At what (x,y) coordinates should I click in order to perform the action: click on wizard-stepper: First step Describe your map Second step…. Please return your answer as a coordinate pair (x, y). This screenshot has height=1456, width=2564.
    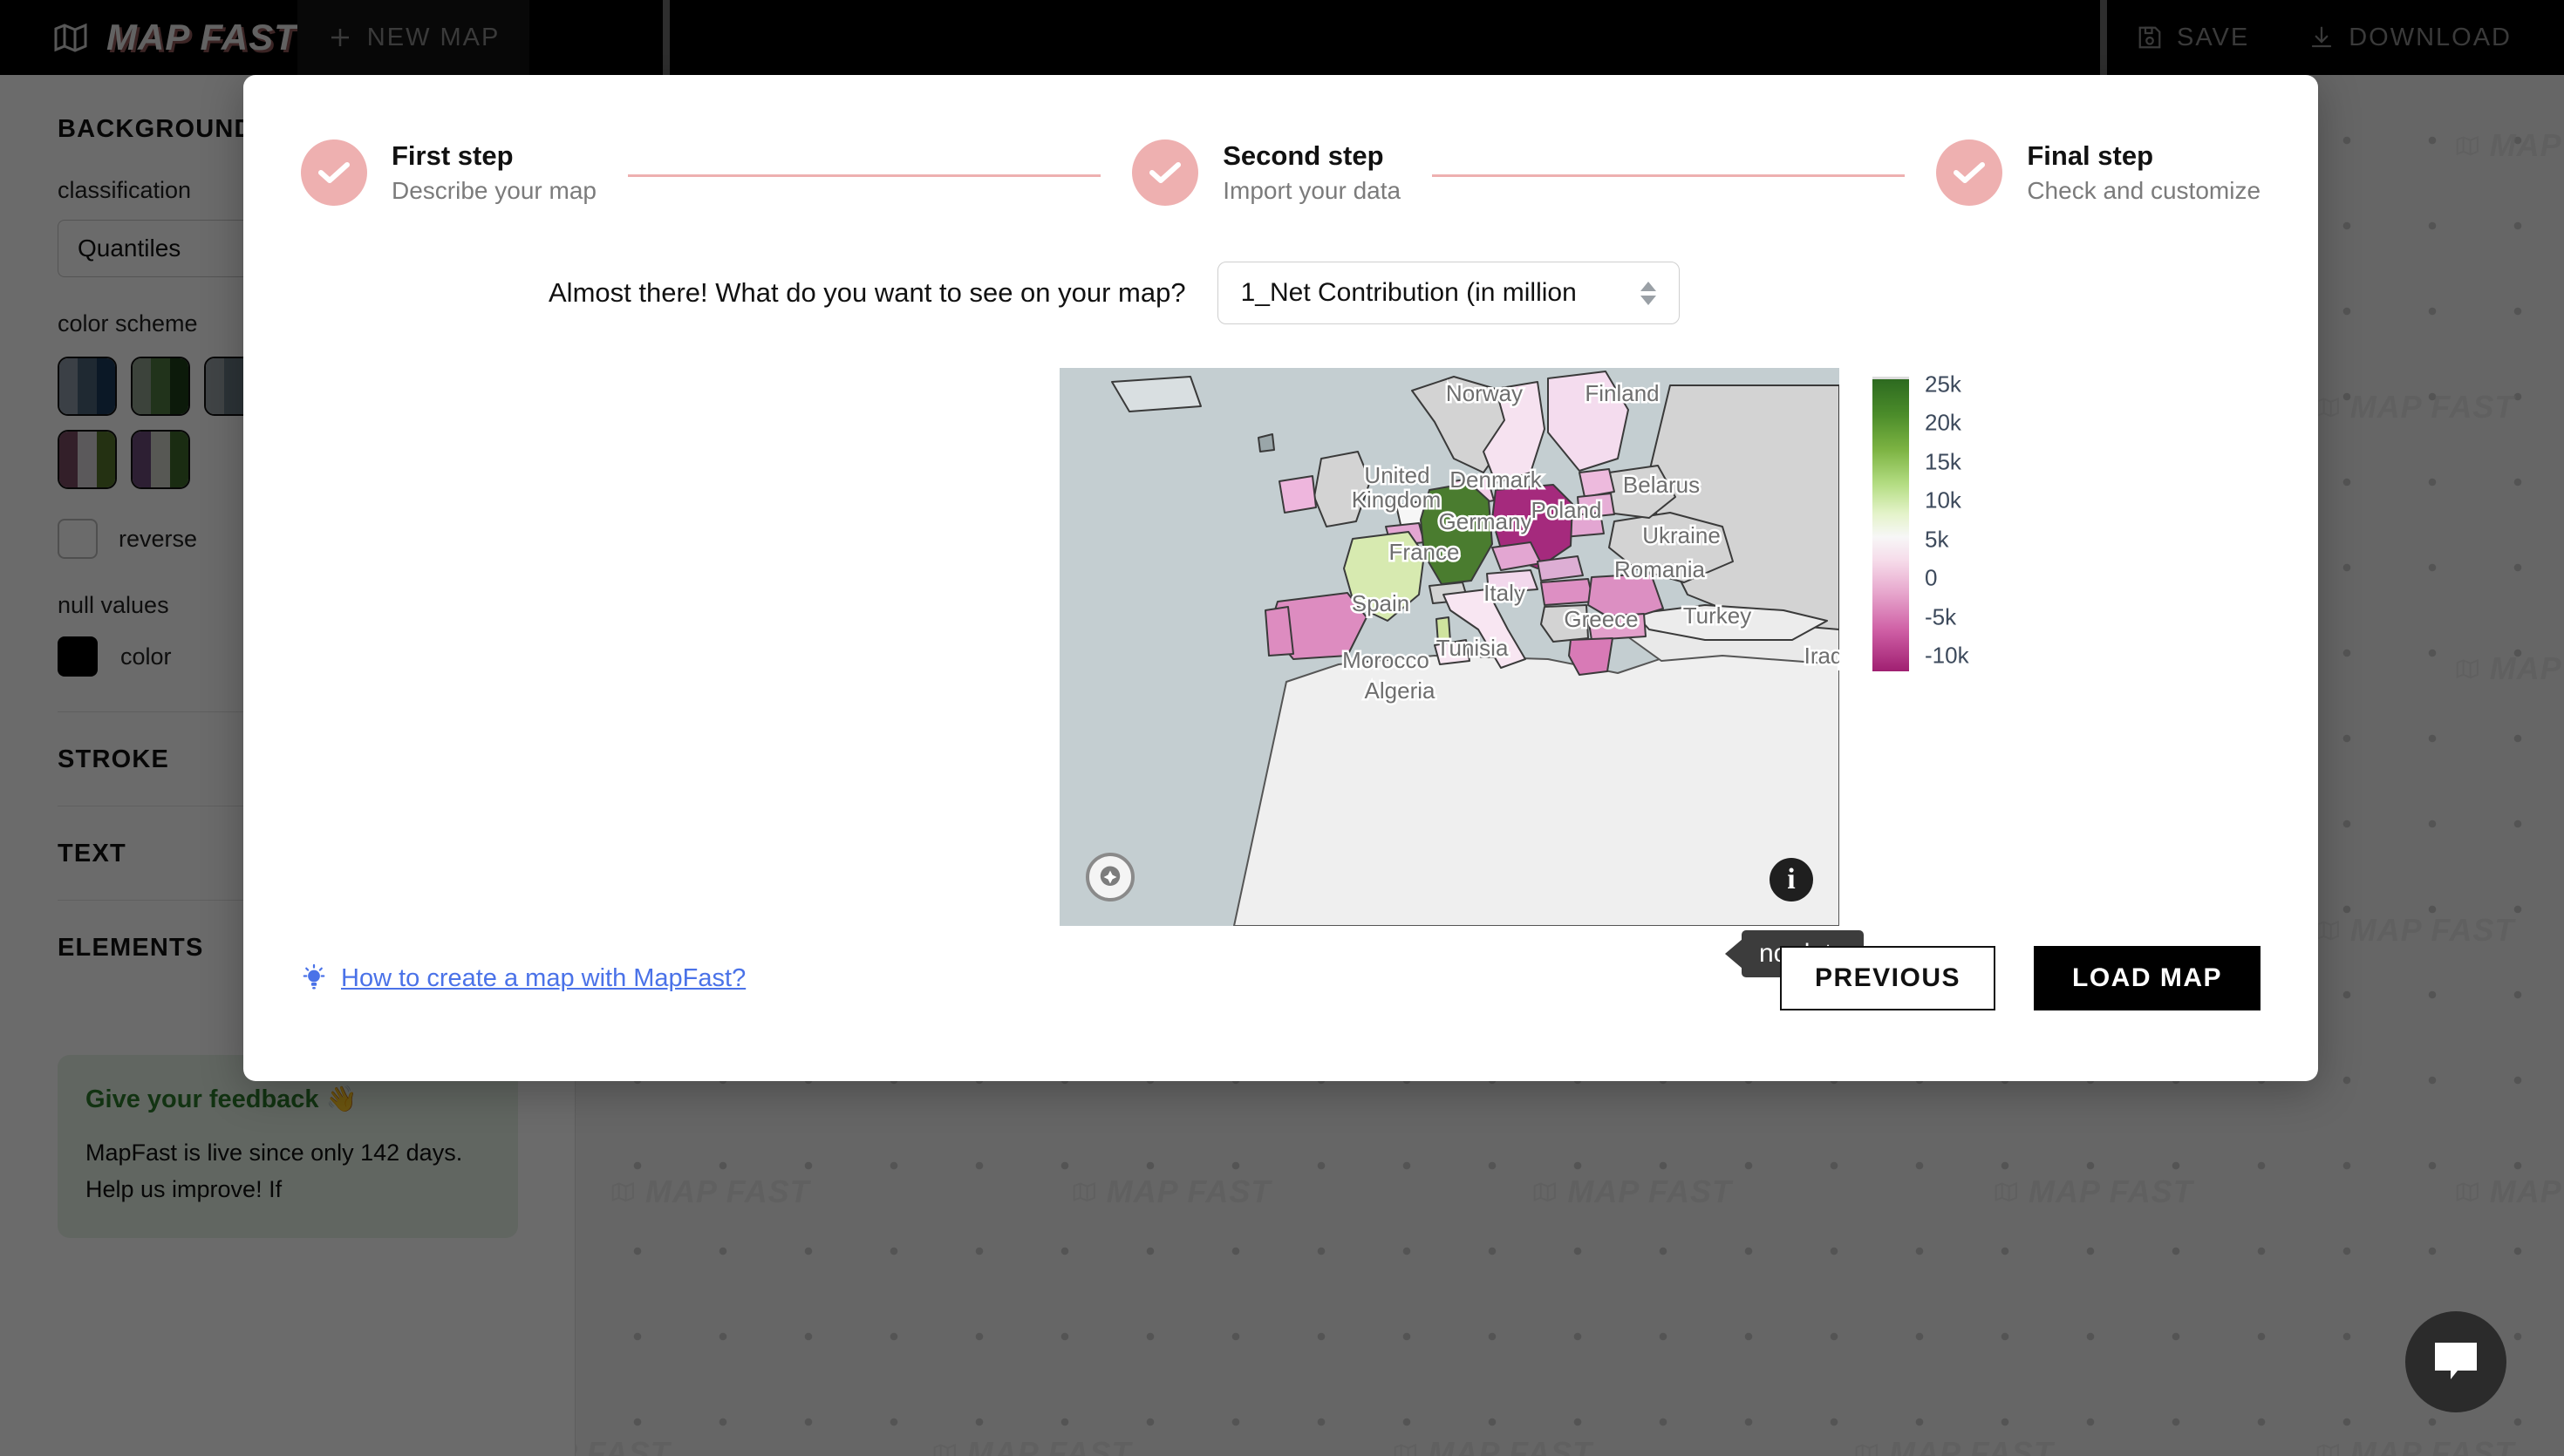
    Looking at the image, I should click on (1280, 140).